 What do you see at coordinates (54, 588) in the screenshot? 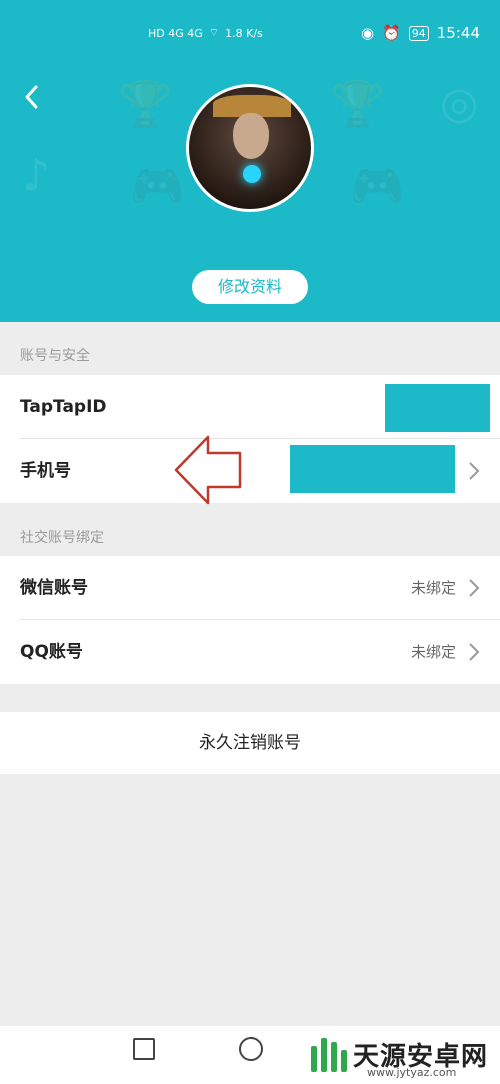
I see `wechat-label: 微信账号` at bounding box center [54, 588].